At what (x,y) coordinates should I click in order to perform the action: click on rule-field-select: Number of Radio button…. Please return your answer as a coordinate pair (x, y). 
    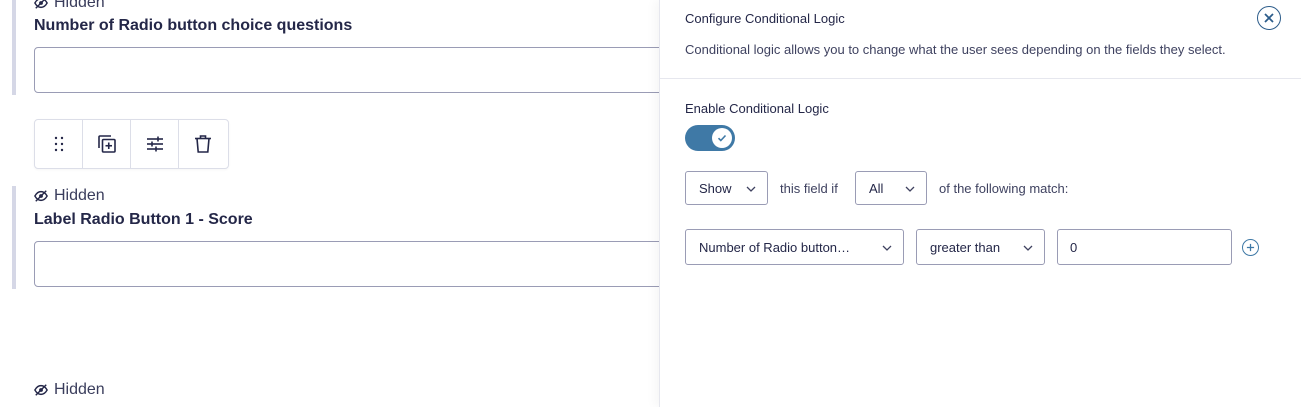
    Looking at the image, I should click on (794, 247).